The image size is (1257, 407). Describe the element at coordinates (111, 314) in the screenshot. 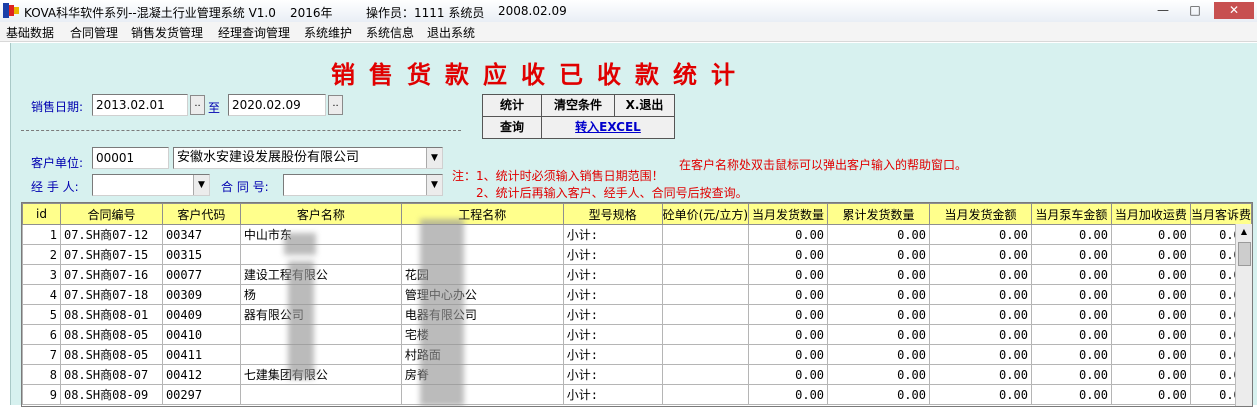

I see `table-cell: 08.SH商08-01` at that location.